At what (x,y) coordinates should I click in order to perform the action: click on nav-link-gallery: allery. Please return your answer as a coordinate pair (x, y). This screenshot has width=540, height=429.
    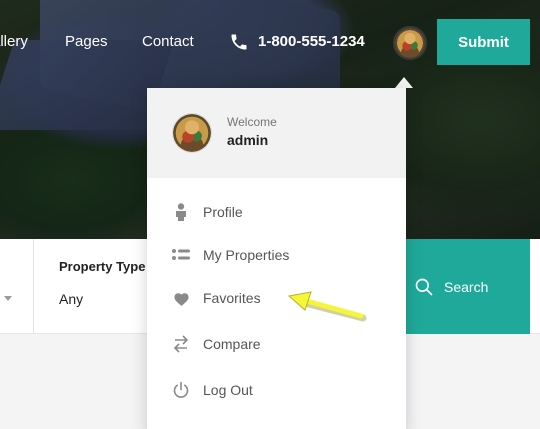
    Looking at the image, I should click on (14, 41).